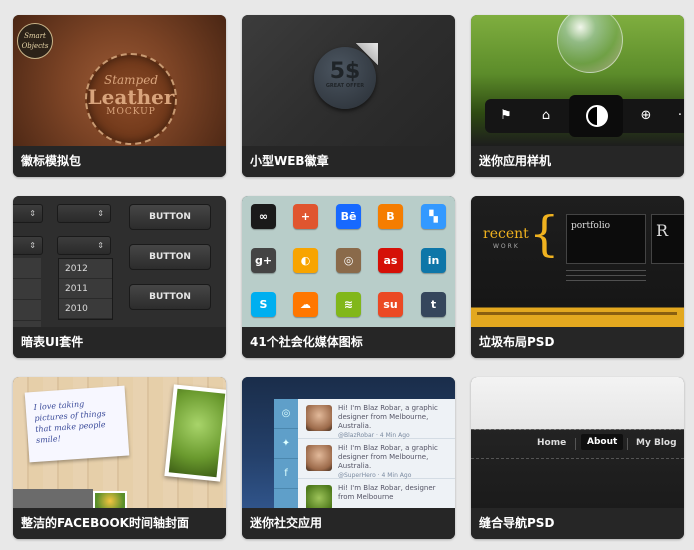 The width and height of the screenshot is (694, 550). Describe the element at coordinates (606, 239) in the screenshot. I see `portfolio-preview: portfolio` at that location.